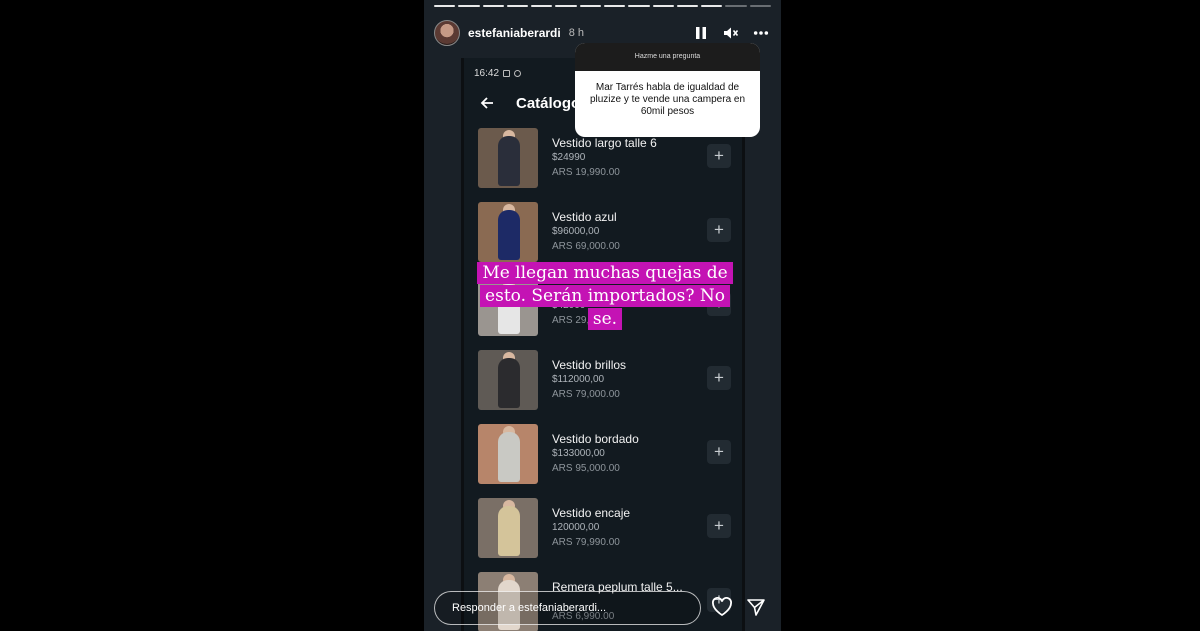  What do you see at coordinates (586, 542) in the screenshot?
I see `product-price-ars: ARS 79,990.00` at bounding box center [586, 542].